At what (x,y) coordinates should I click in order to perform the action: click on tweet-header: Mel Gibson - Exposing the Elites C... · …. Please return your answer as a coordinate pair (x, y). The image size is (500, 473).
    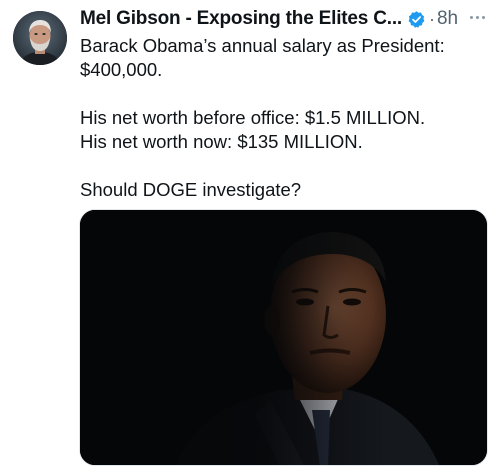
    Looking at the image, I should click on (285, 19).